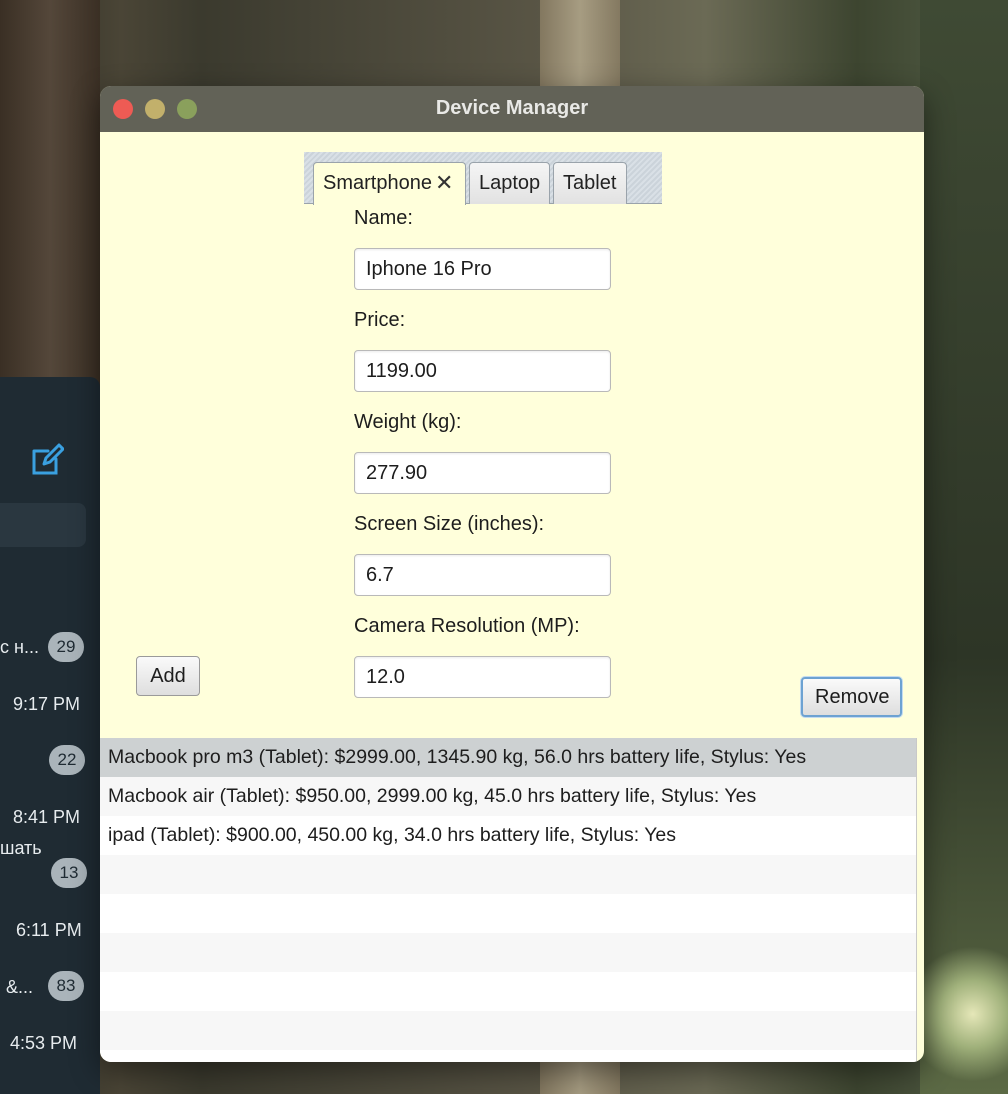 The image size is (1008, 1094). I want to click on compose-icon, so click(47, 460).